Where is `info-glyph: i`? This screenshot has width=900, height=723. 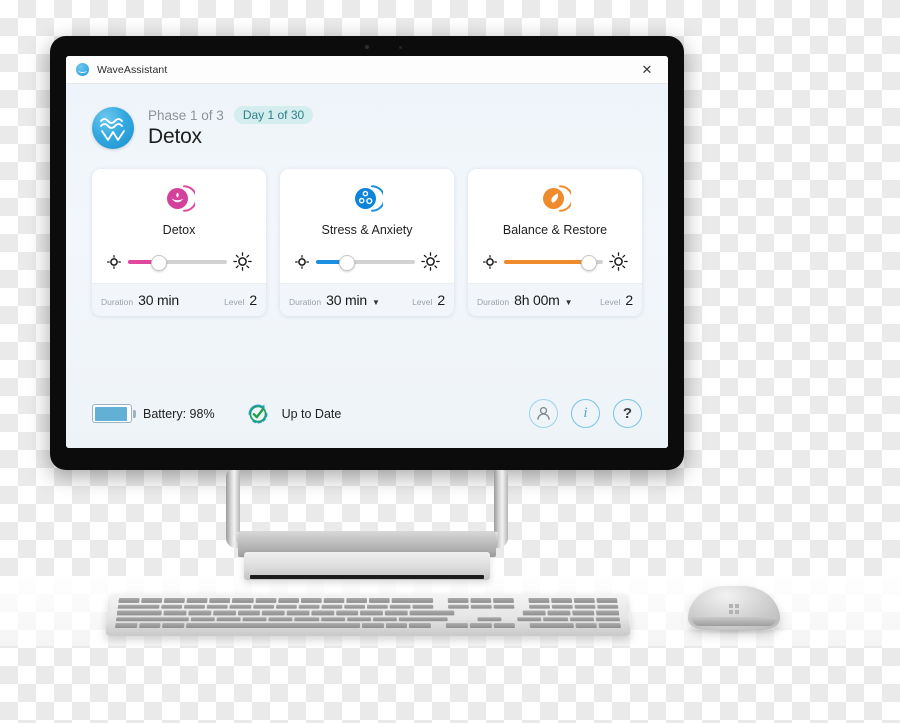 info-glyph: i is located at coordinates (585, 413).